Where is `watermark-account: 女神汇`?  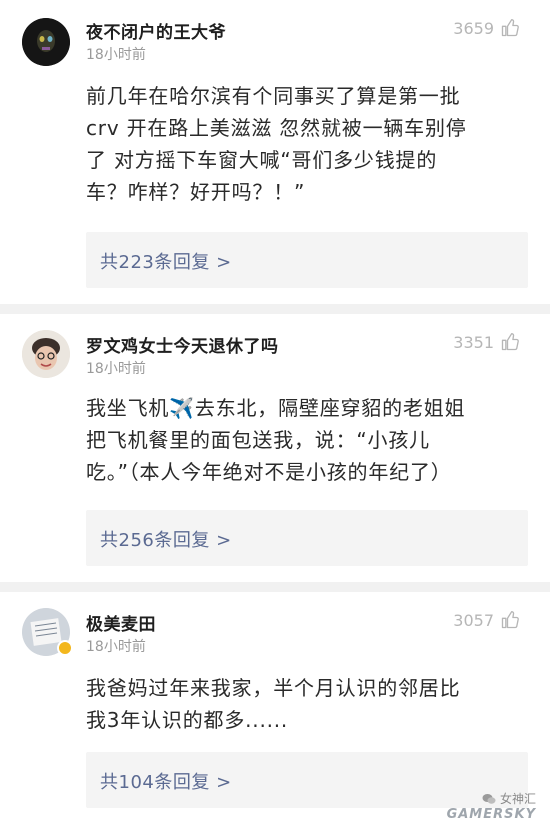
watermark-account: 女神汇 is located at coordinates (491, 798).